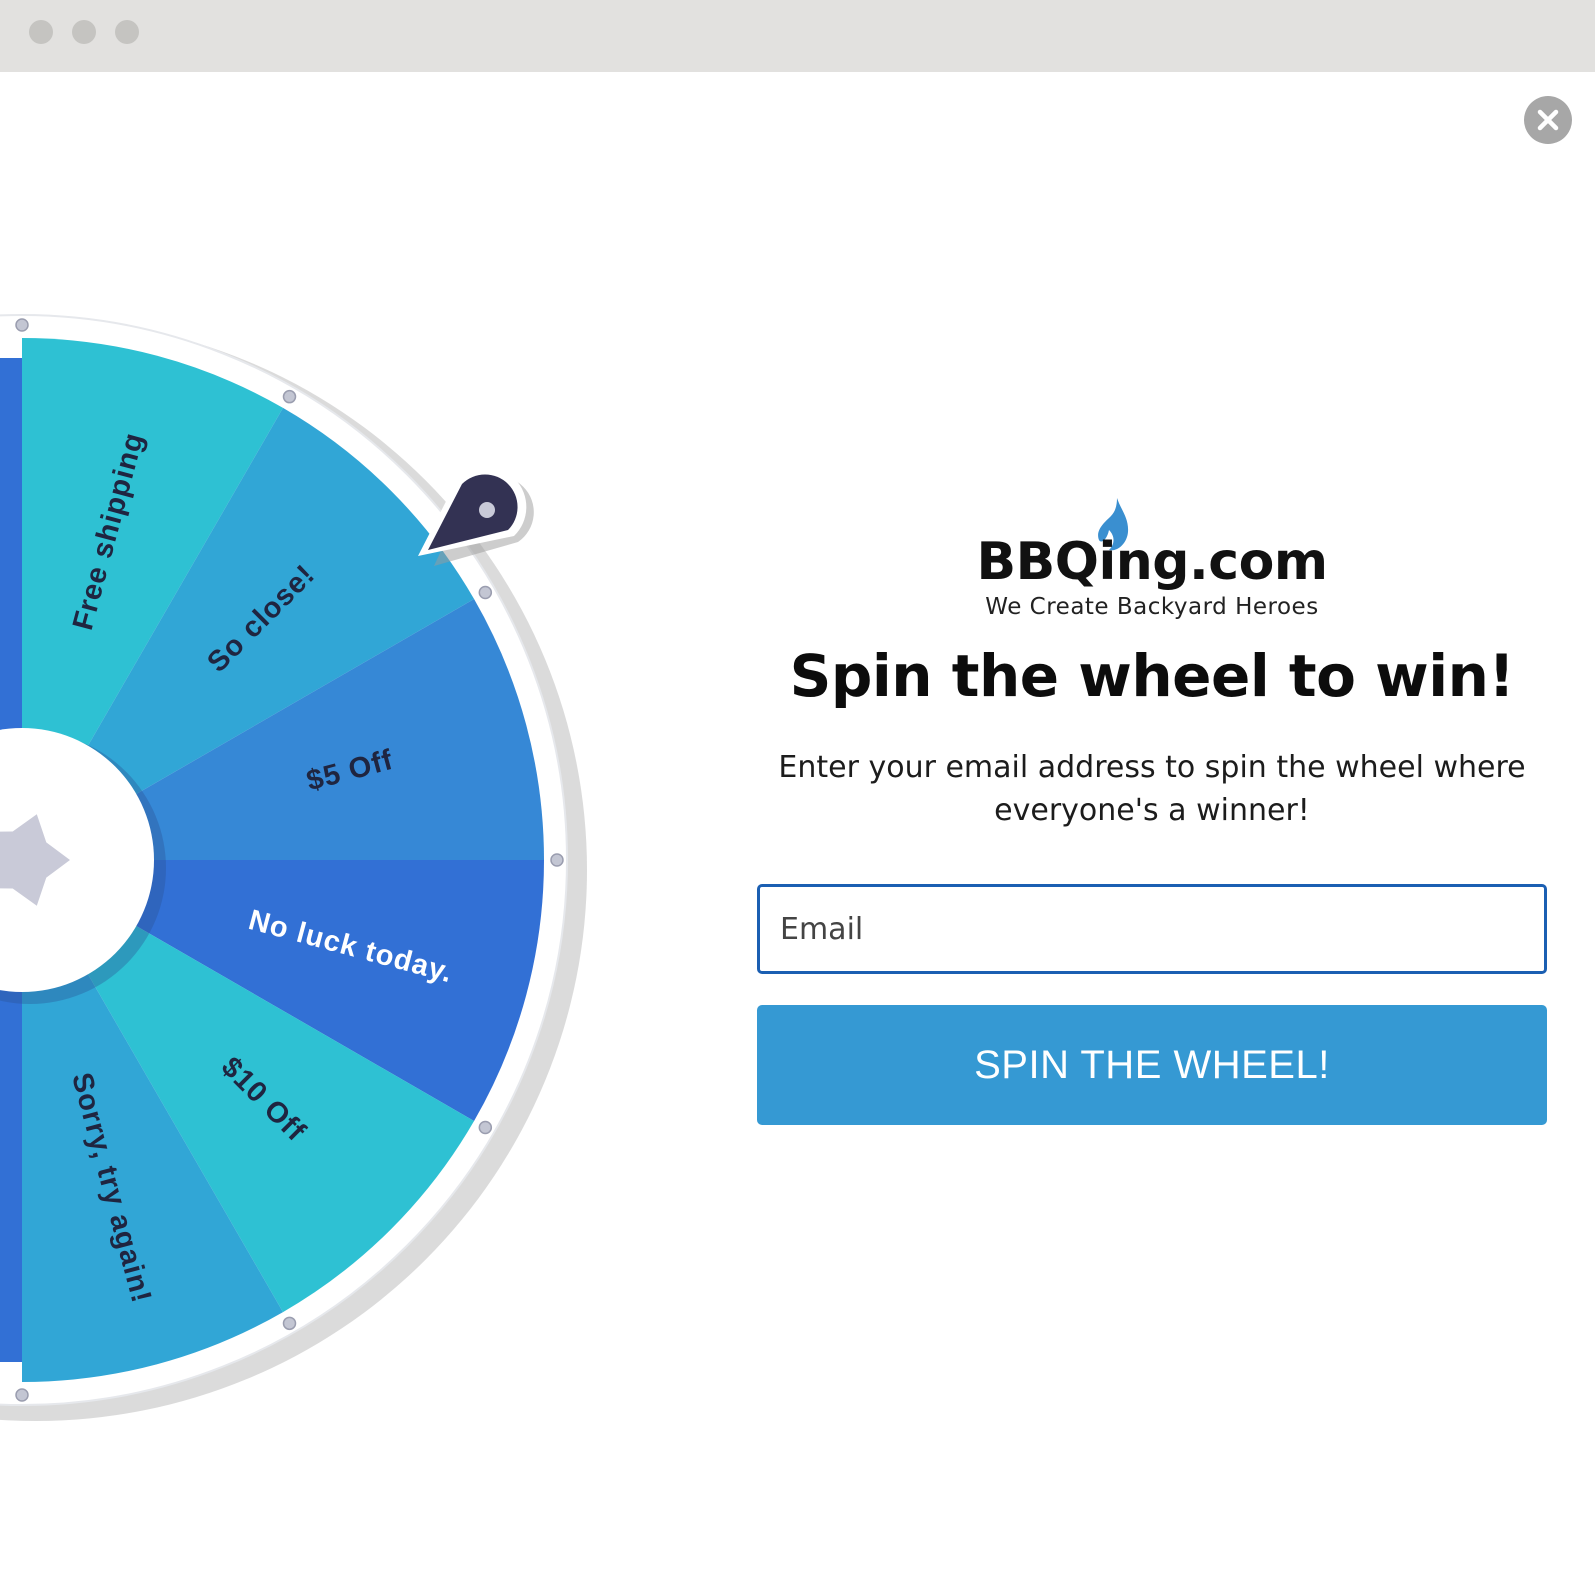  I want to click on window-minimize-dot, so click(84, 32).